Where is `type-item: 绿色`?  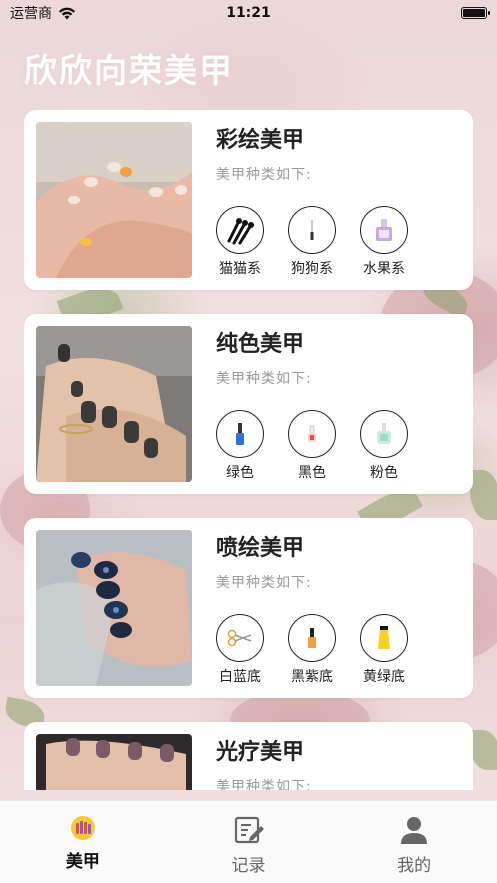
type-item: 绿色 is located at coordinates (240, 446).